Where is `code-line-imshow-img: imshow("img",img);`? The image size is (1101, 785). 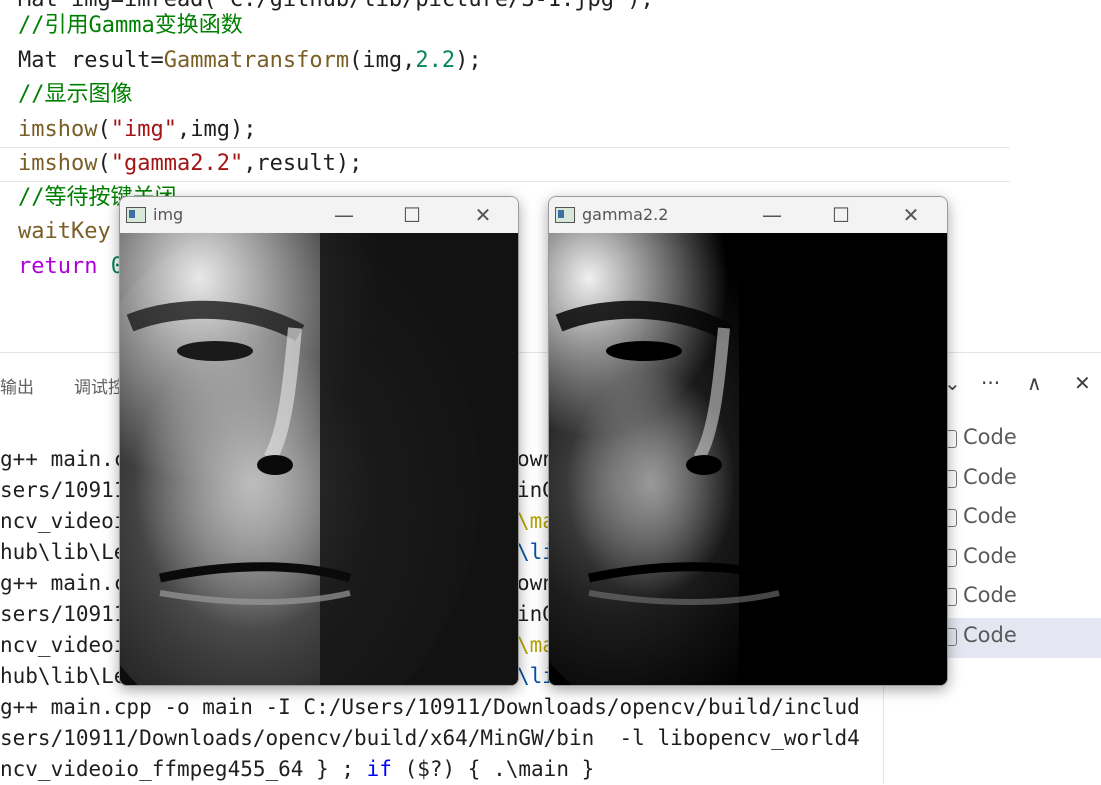
code-line-imshow-img: imshow("img",img); is located at coordinates (137, 129).